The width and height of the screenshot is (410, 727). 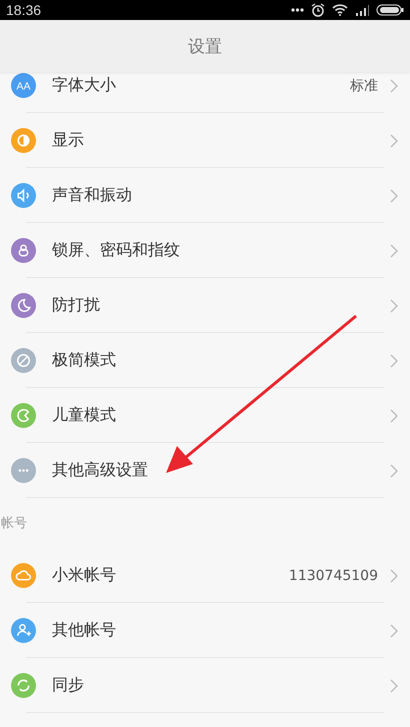 What do you see at coordinates (297, 10) in the screenshot?
I see `more-dots-icon` at bounding box center [297, 10].